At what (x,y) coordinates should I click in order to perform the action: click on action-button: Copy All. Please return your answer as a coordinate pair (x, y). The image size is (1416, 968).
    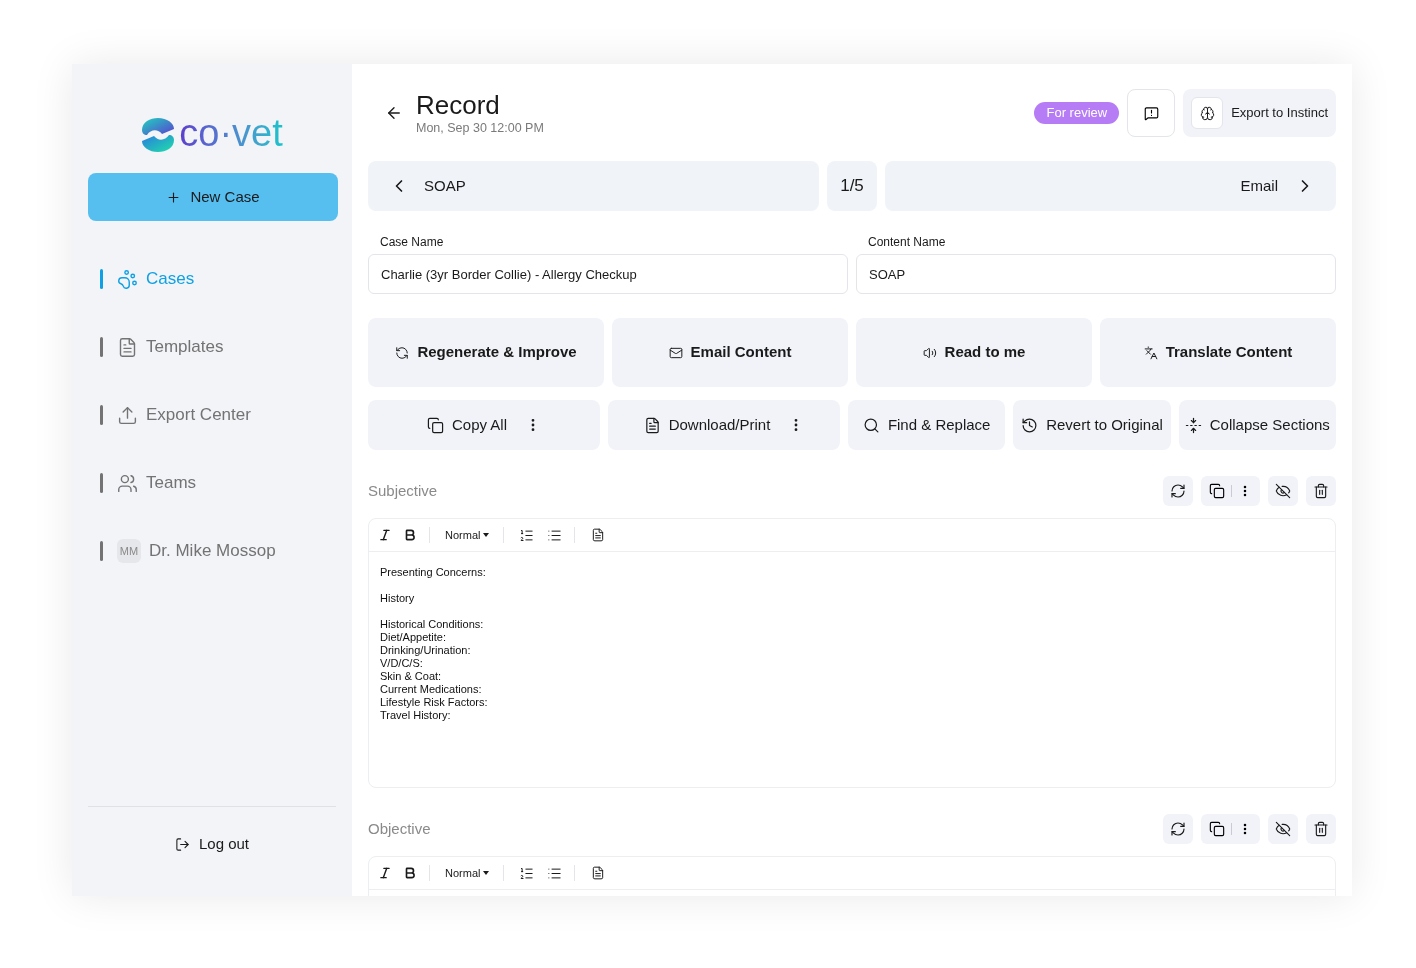
    Looking at the image, I should click on (484, 425).